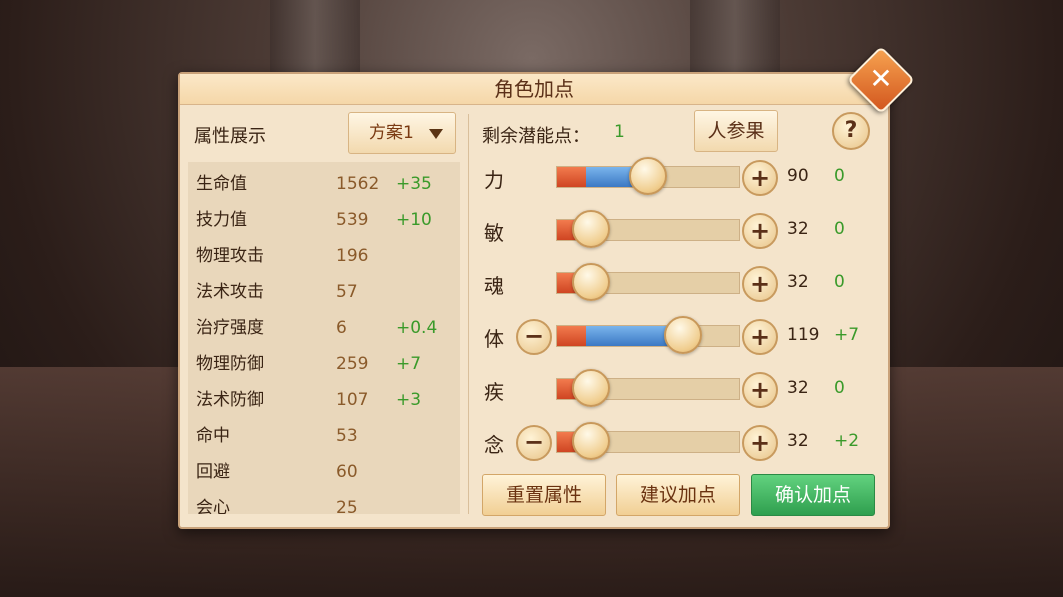  Describe the element at coordinates (347, 506) in the screenshot. I see `stat-value: 25` at that location.